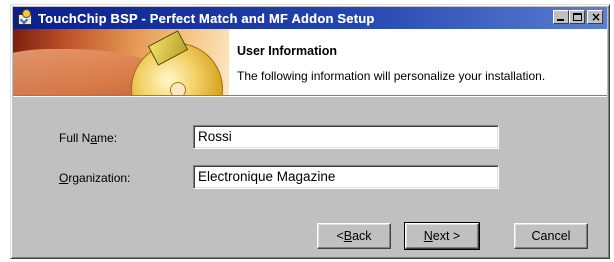 The height and width of the screenshot is (262, 614). What do you see at coordinates (346, 137) in the screenshot?
I see `full-name-input: Rossi` at bounding box center [346, 137].